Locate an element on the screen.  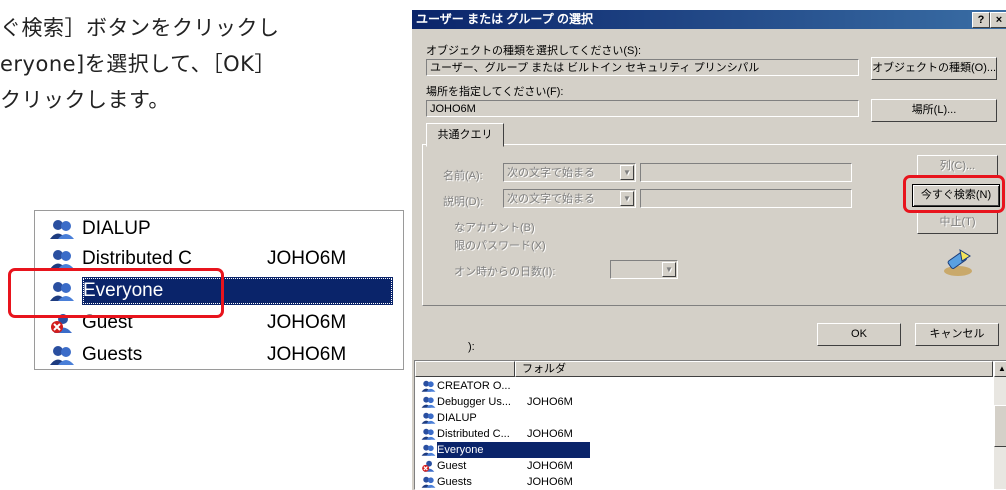
column-header-name is located at coordinates (465, 369).